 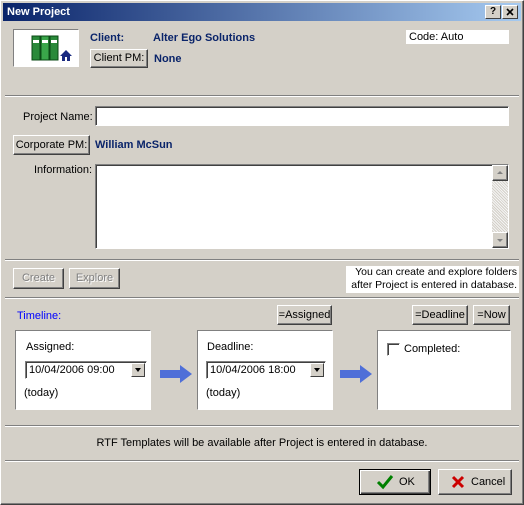 I want to click on project-icon, so click(x=46, y=48).